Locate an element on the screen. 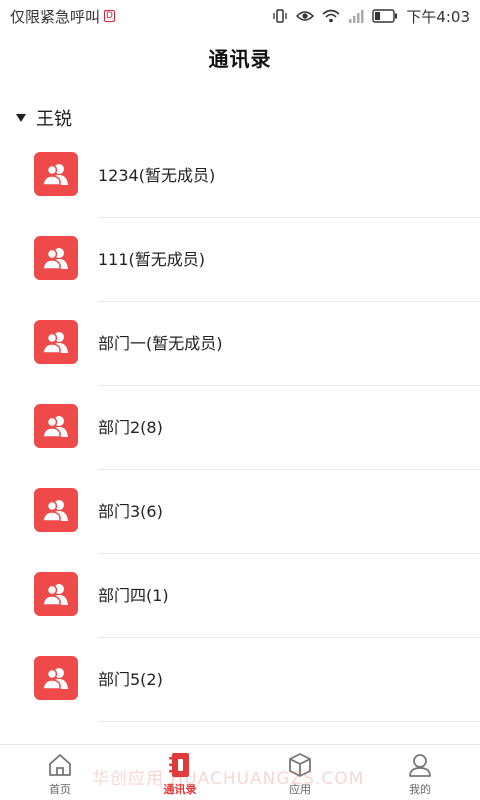  list-item: 111(暂无成员) is located at coordinates (240, 260).